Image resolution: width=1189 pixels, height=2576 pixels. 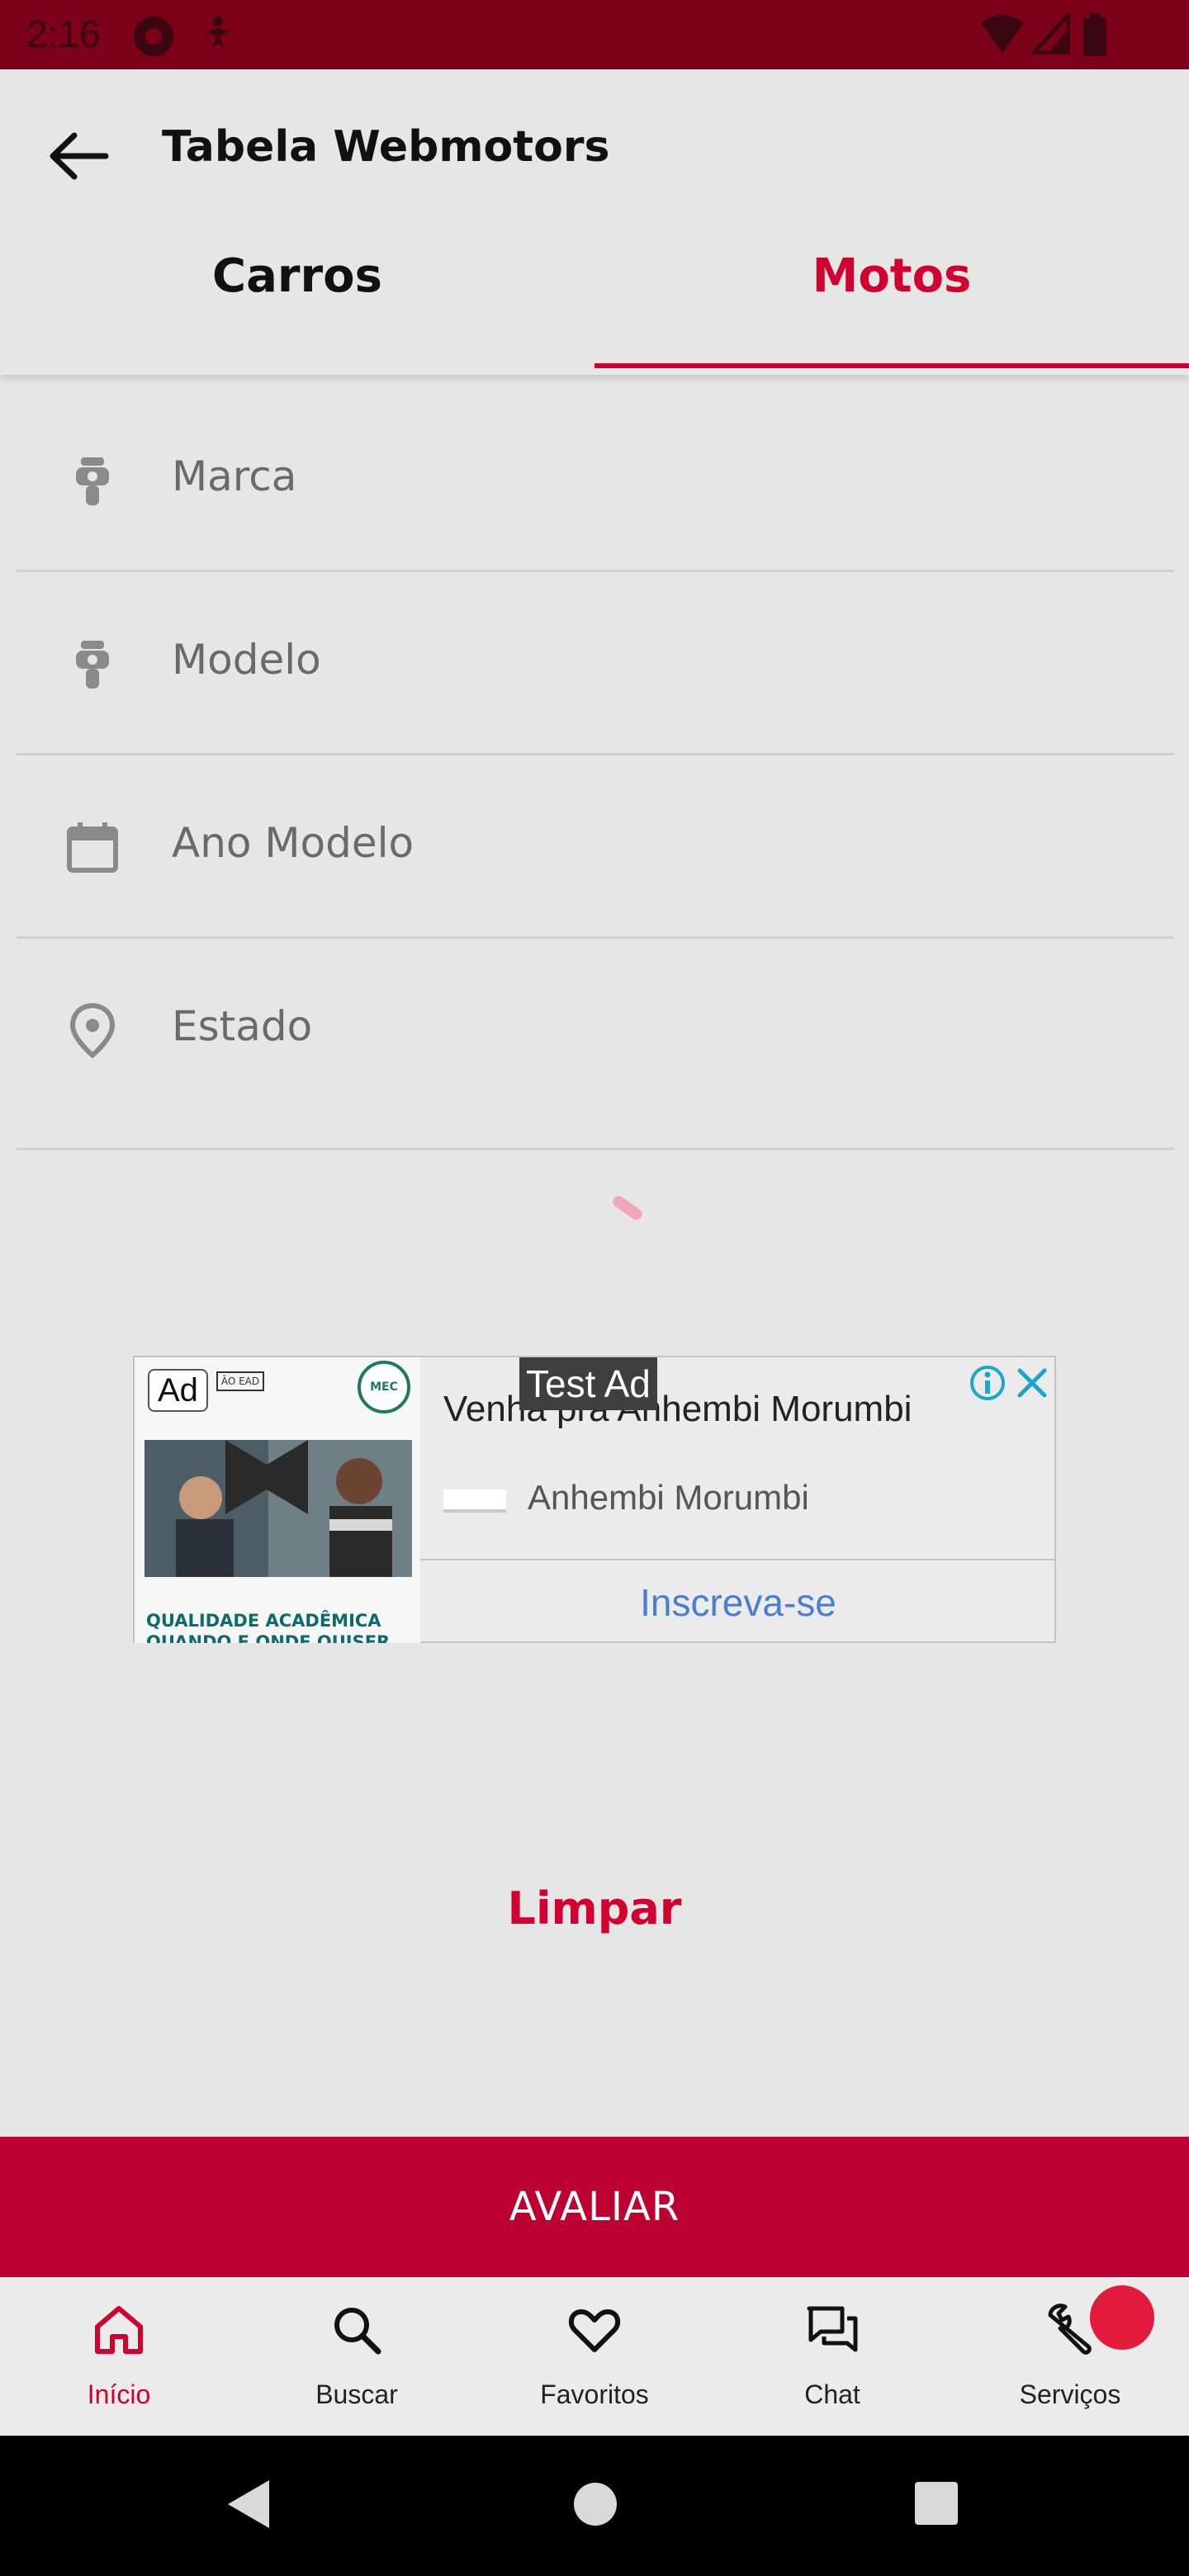 What do you see at coordinates (594, 222) in the screenshot?
I see `app-bar: Tabela Webmotors Carros Motos` at bounding box center [594, 222].